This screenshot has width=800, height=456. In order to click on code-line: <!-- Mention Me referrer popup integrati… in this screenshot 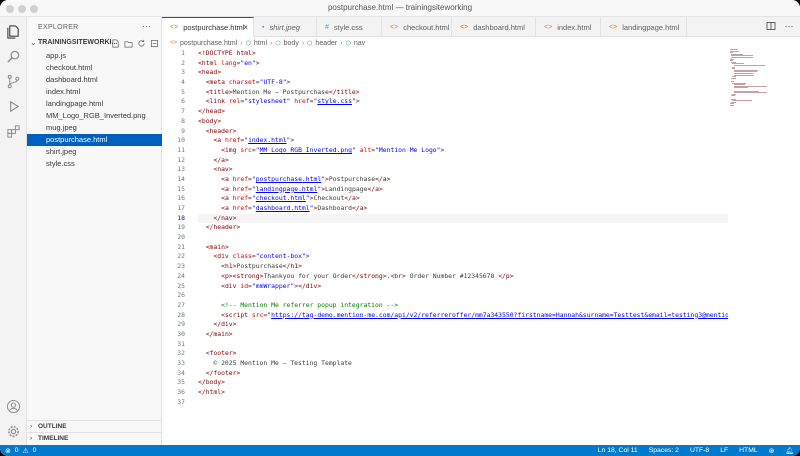, I will do `click(463, 306)`.